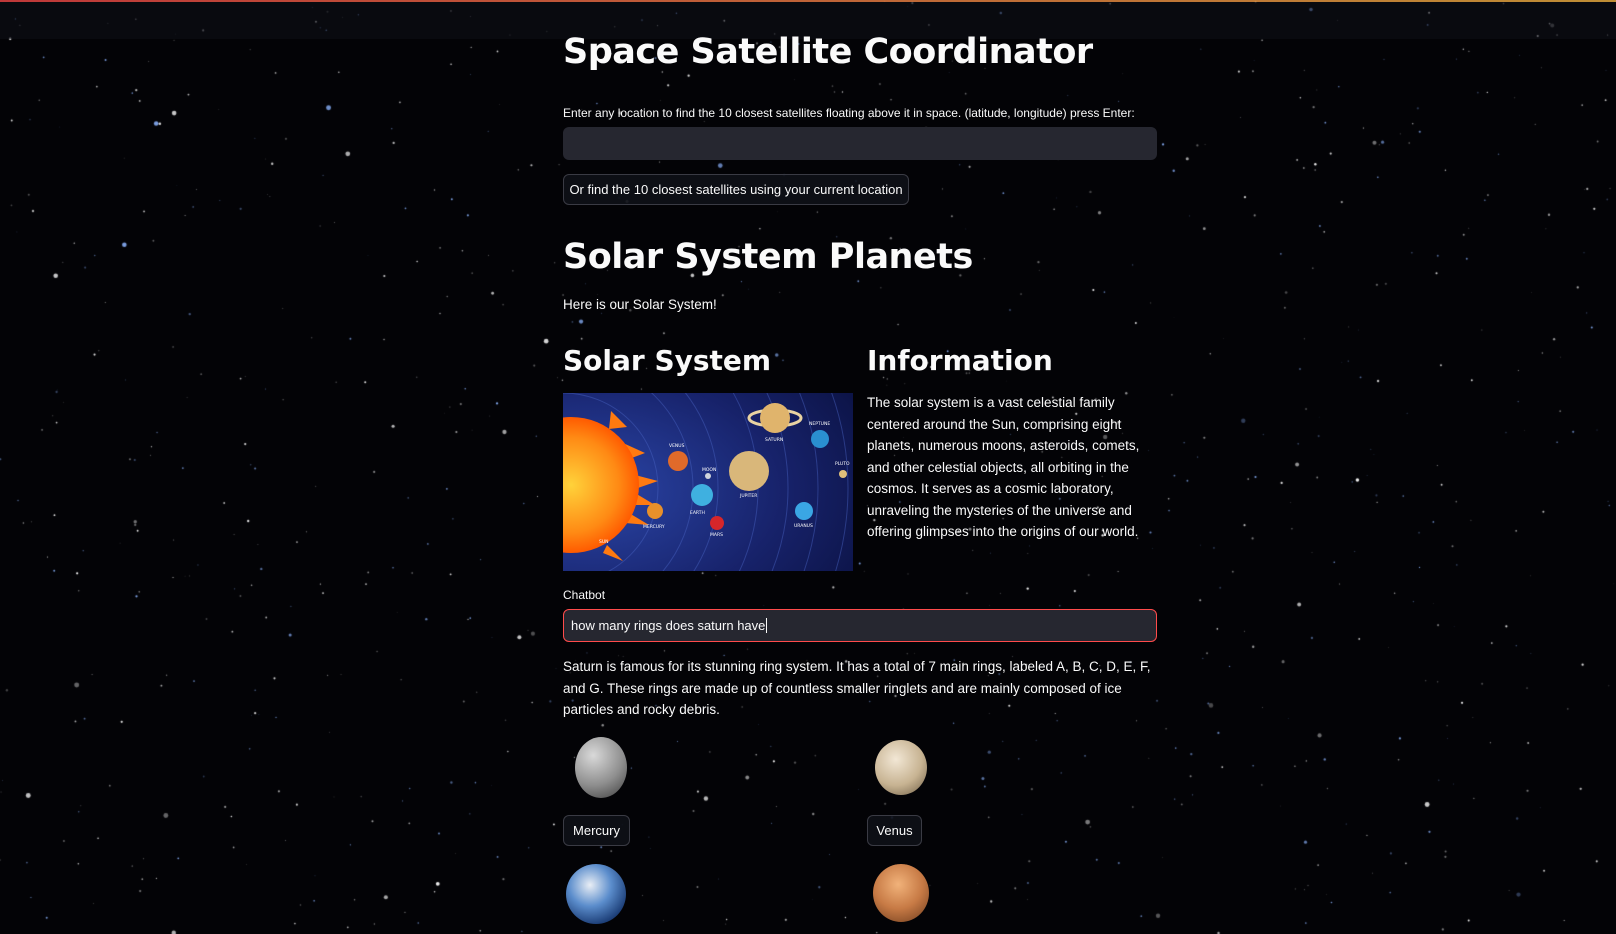  What do you see at coordinates (804, 511) in the screenshot?
I see `uranus-icon` at bounding box center [804, 511].